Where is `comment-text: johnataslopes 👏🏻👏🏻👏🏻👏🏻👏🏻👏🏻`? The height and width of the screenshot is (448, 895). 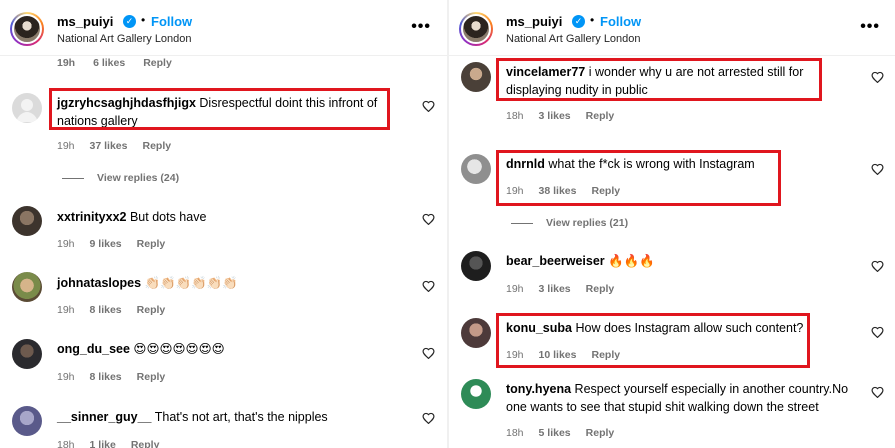
comment-text: johnataslopes 👏🏻👏🏻👏🏻👏🏻👏🏻👏🏻 is located at coordinates (147, 283).